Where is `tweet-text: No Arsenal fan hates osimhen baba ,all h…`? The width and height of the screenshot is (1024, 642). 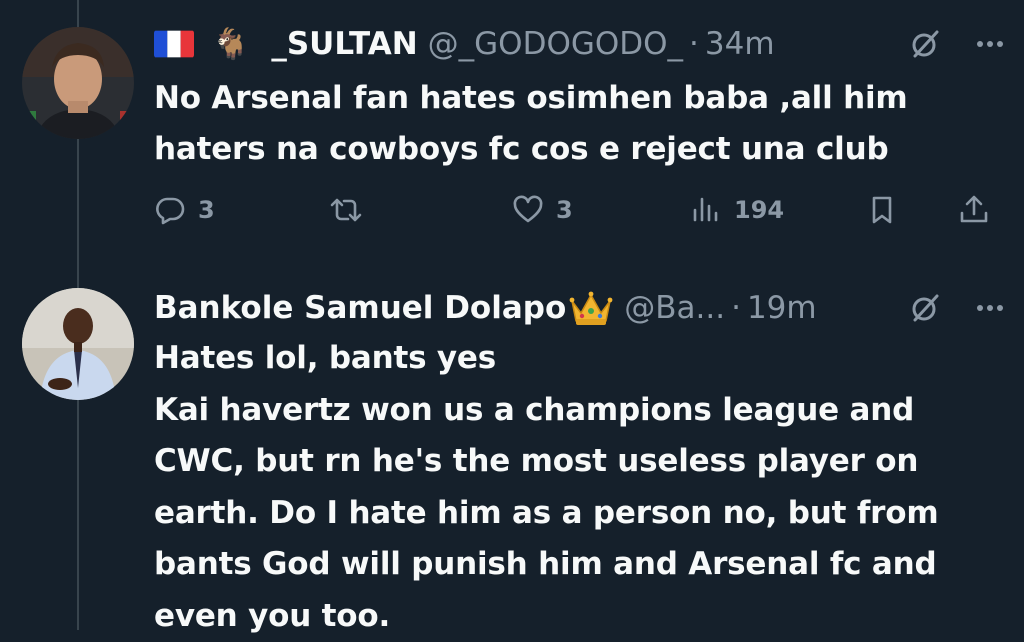
tweet-text: No Arsenal fan hates osimhen baba ,all h… is located at coordinates (531, 123).